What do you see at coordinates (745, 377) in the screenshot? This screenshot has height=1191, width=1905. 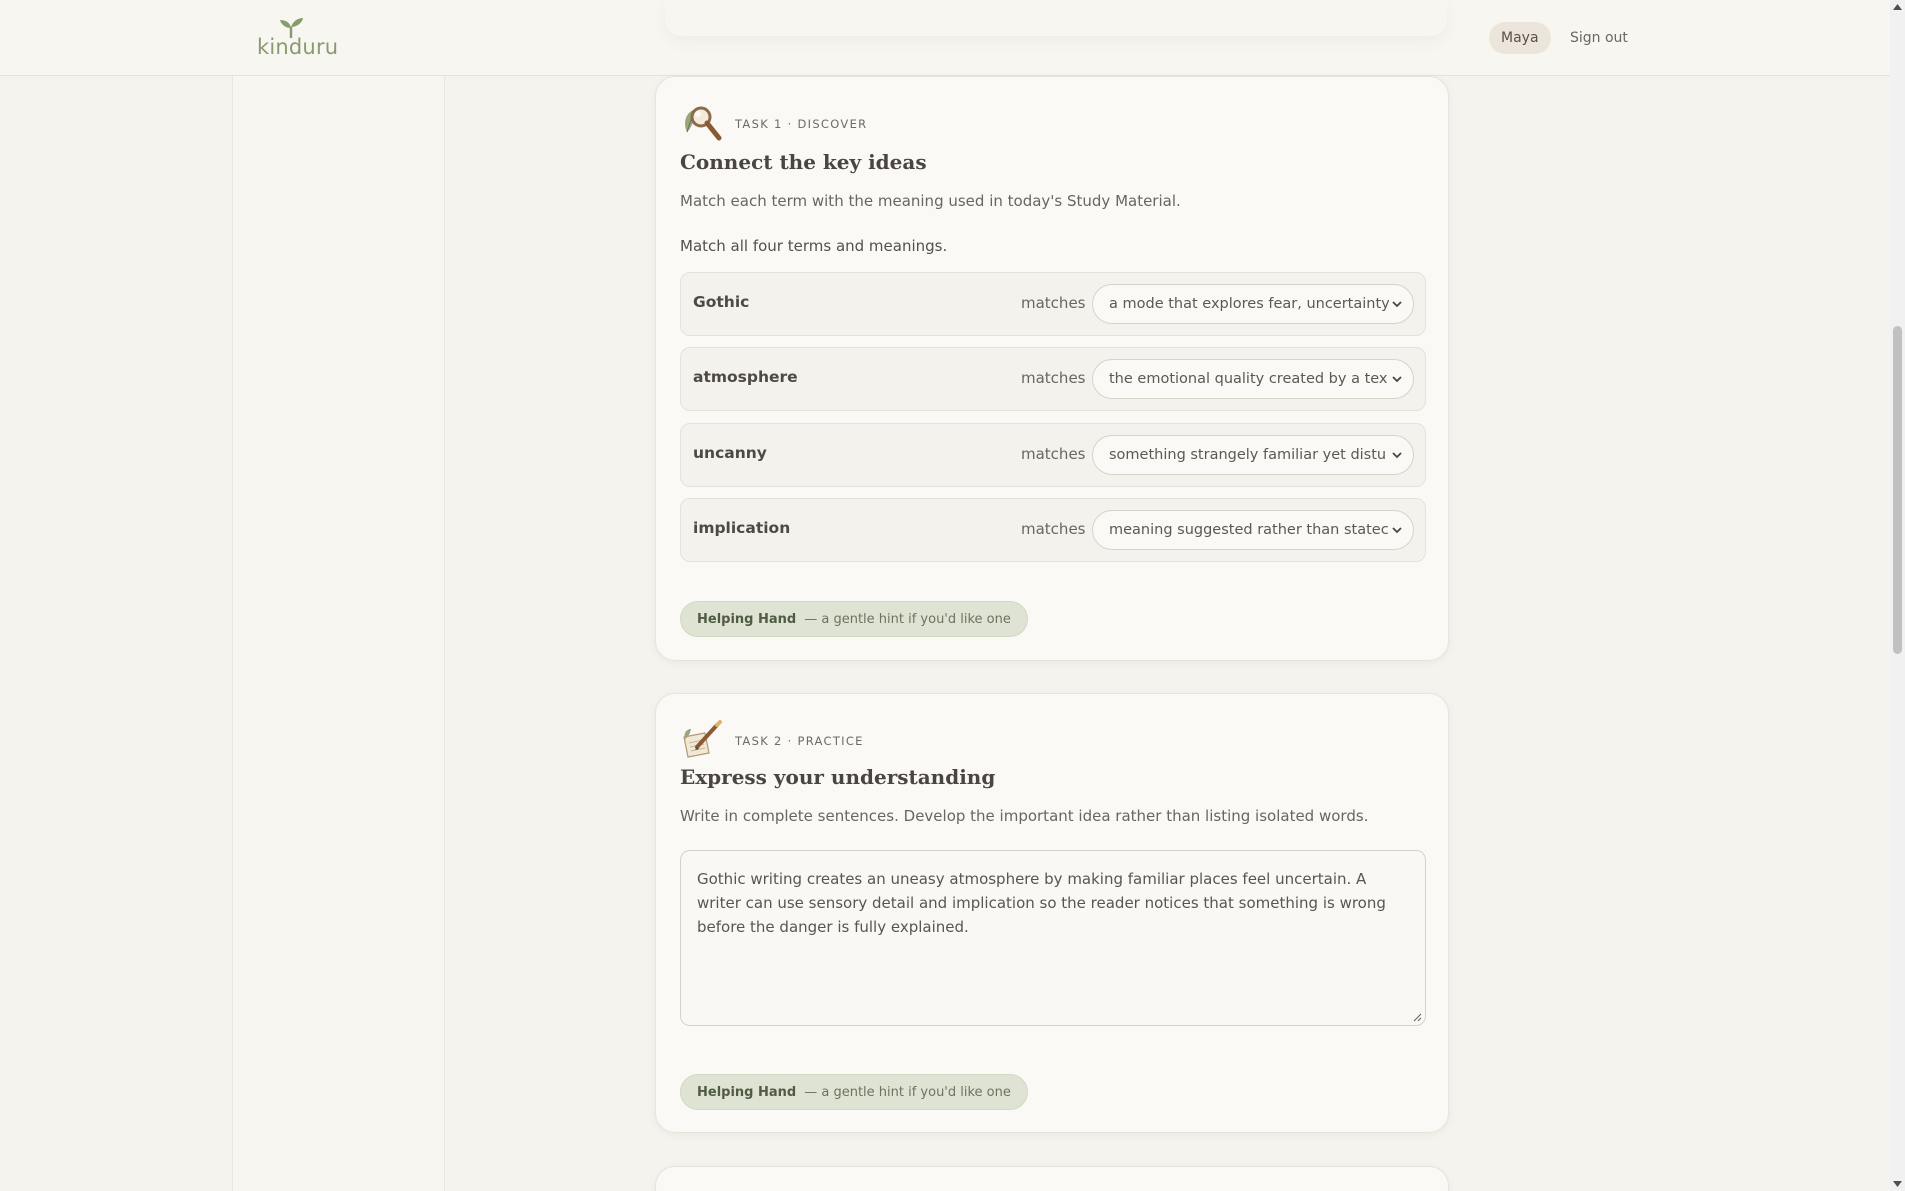 I see `term-label: atmosphere` at bounding box center [745, 377].